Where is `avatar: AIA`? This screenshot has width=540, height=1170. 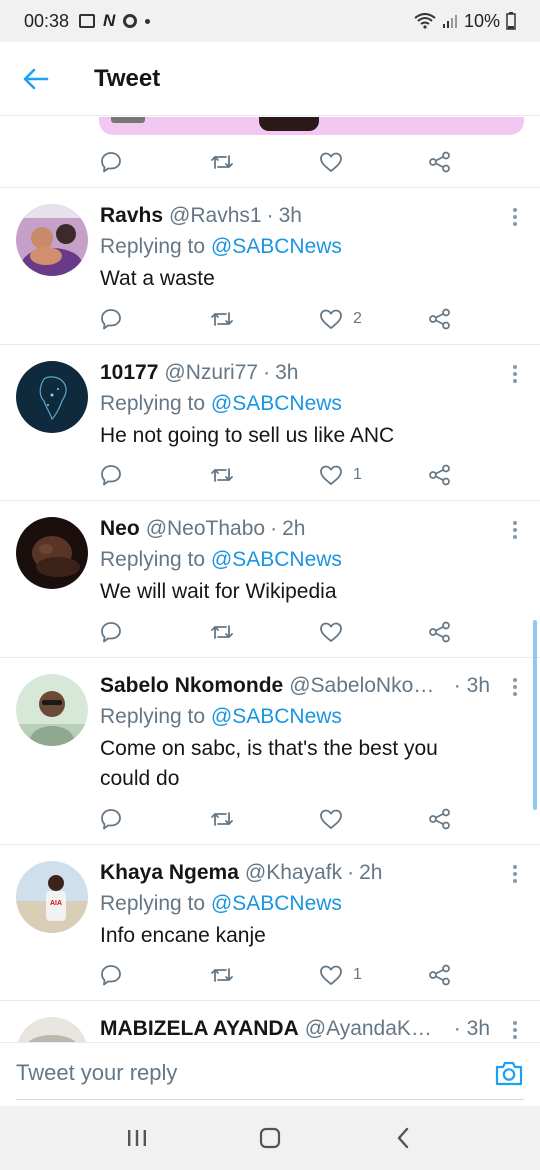 avatar: AIA is located at coordinates (52, 897).